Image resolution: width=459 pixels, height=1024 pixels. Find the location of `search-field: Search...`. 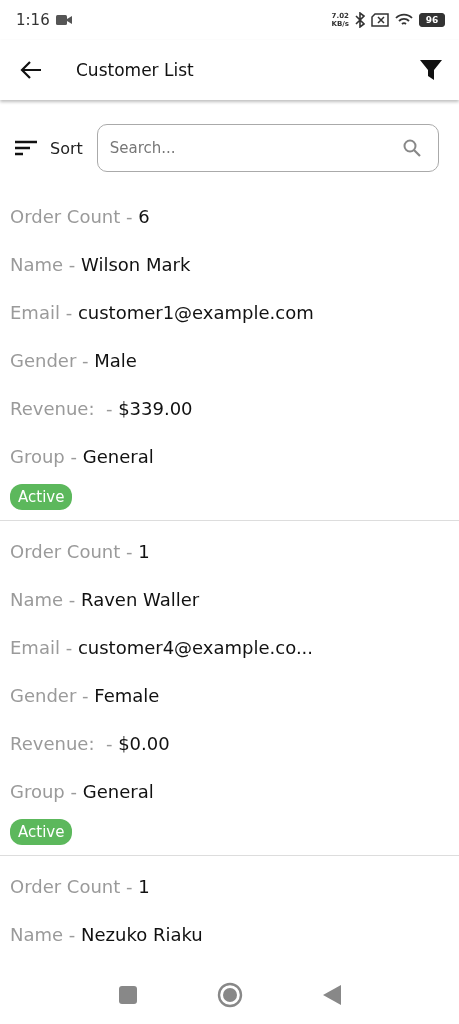

search-field: Search... is located at coordinates (267, 148).